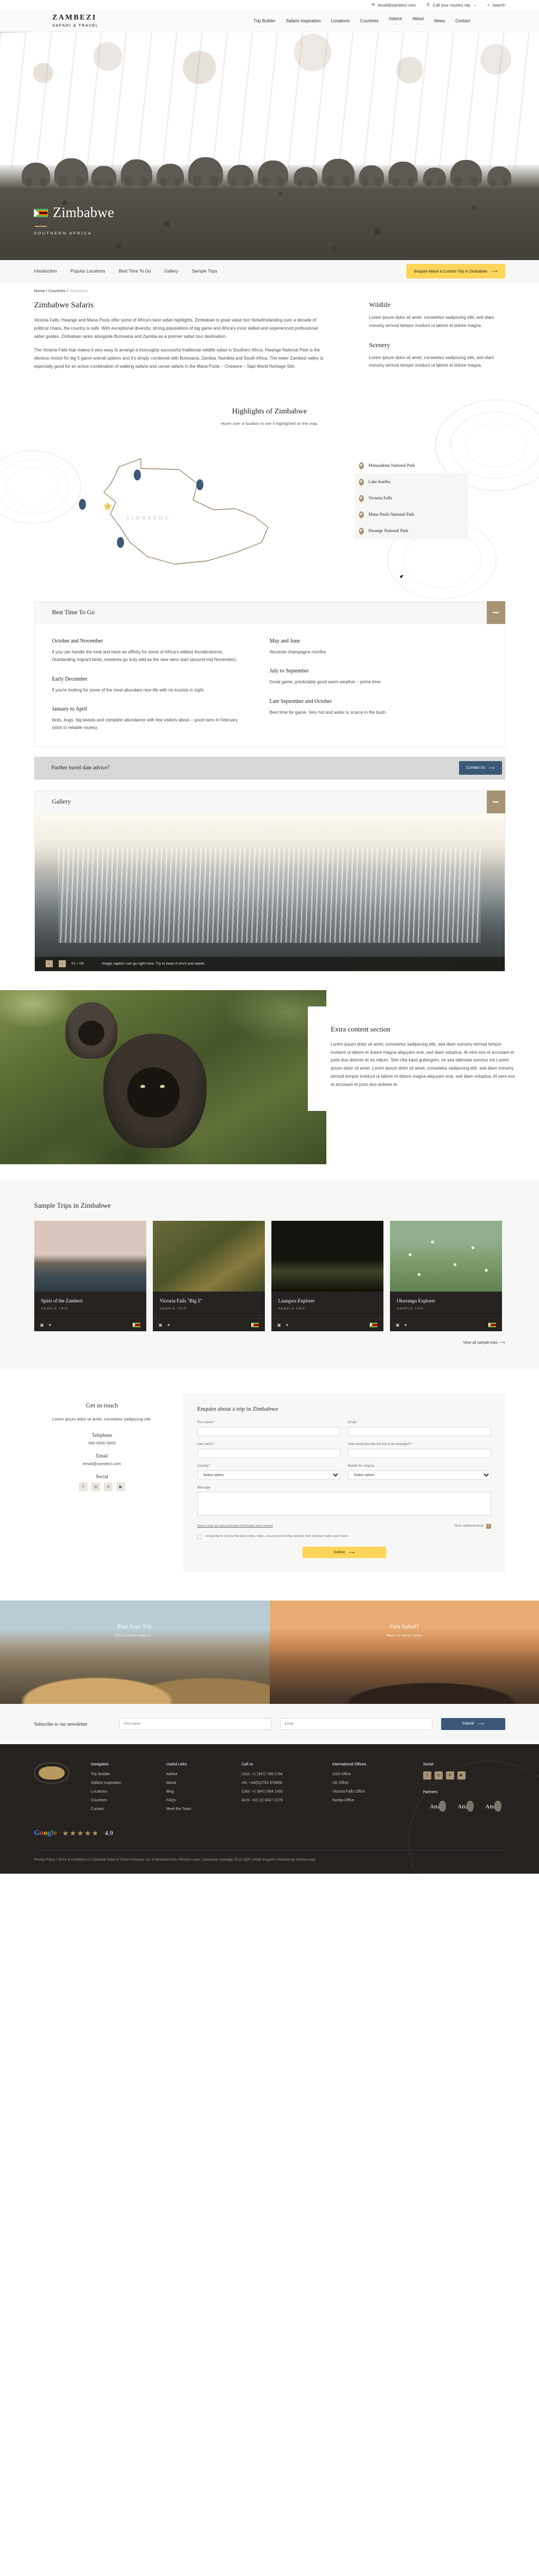  I want to click on nav-item-locations: Locations, so click(340, 21).